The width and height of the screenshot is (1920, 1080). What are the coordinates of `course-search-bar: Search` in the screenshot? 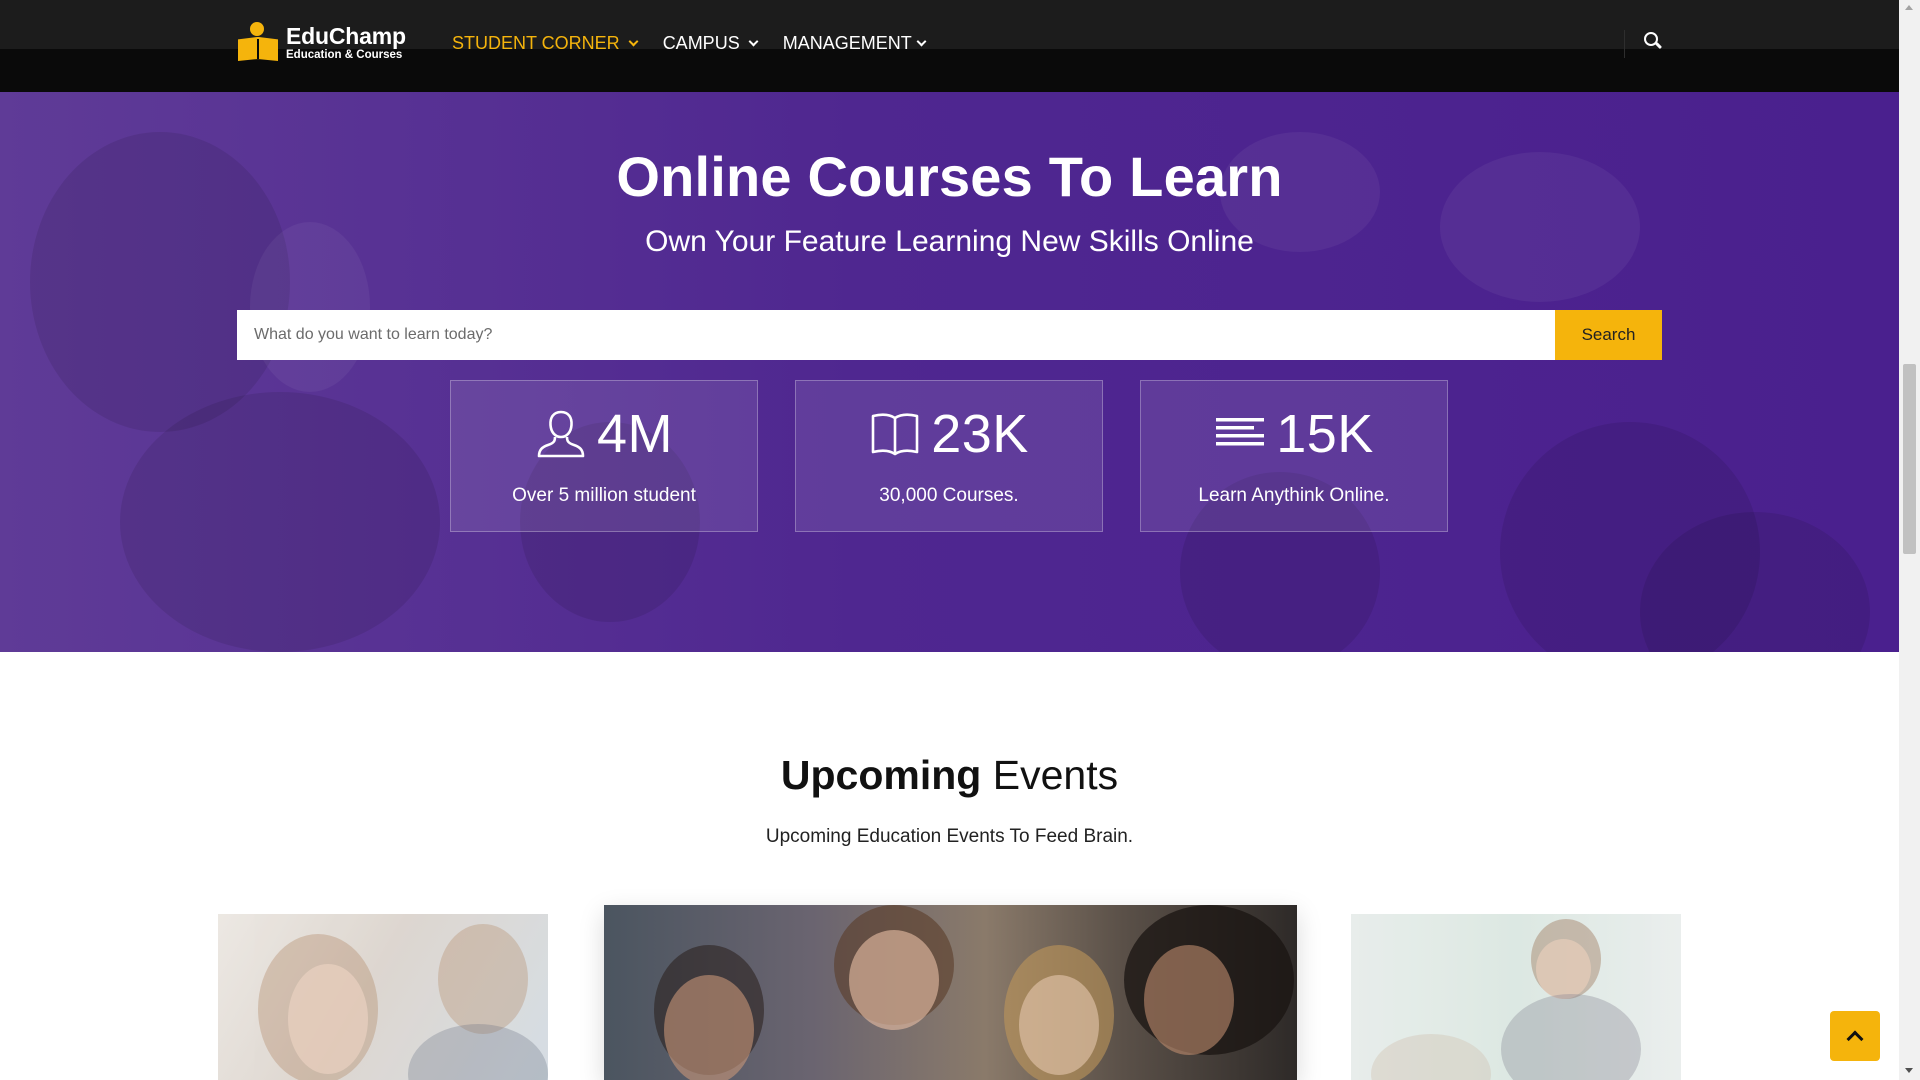 It's located at (949, 335).